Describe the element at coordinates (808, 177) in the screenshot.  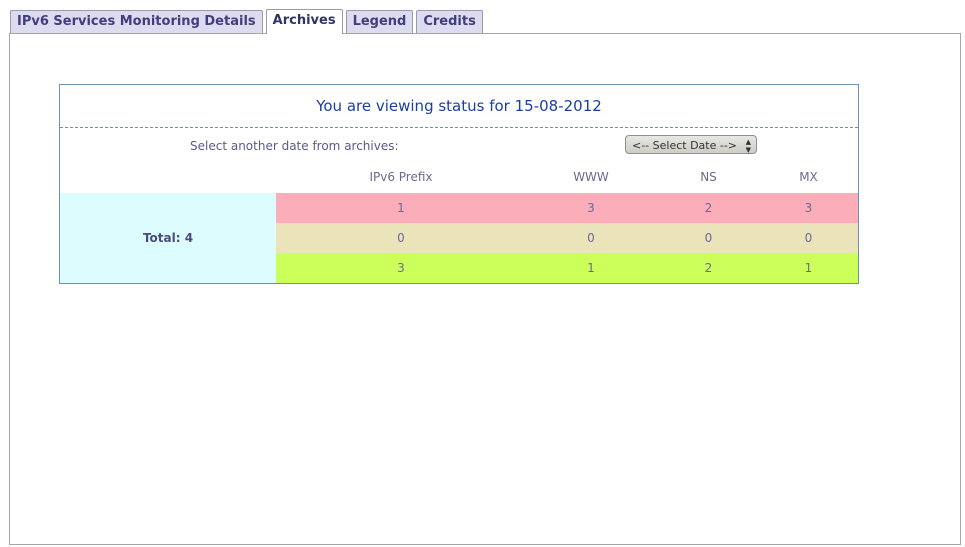
I see `column-header-mx: MX` at that location.